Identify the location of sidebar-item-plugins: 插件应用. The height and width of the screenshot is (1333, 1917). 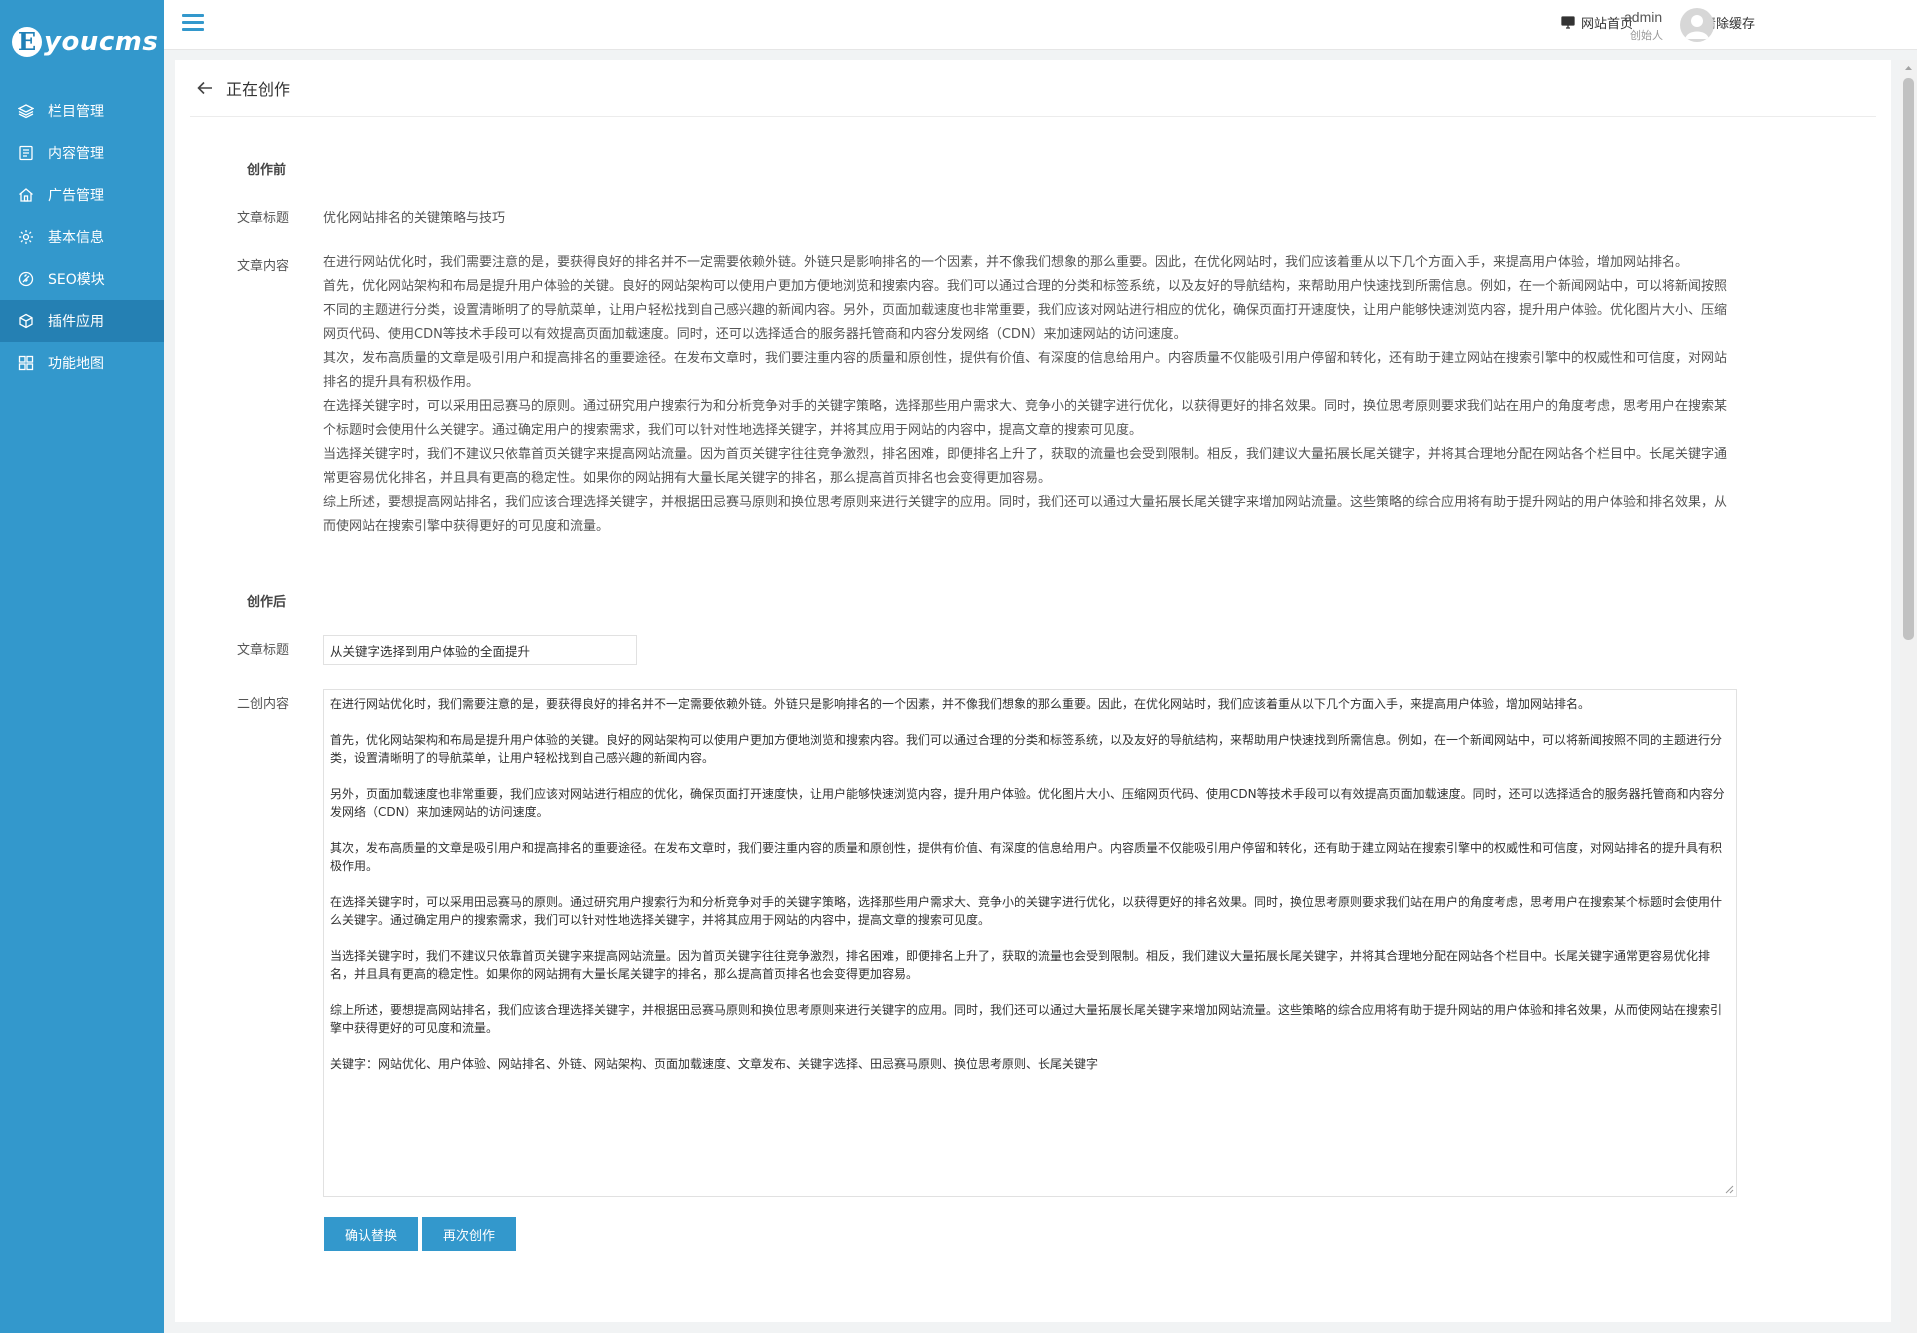
(82, 321).